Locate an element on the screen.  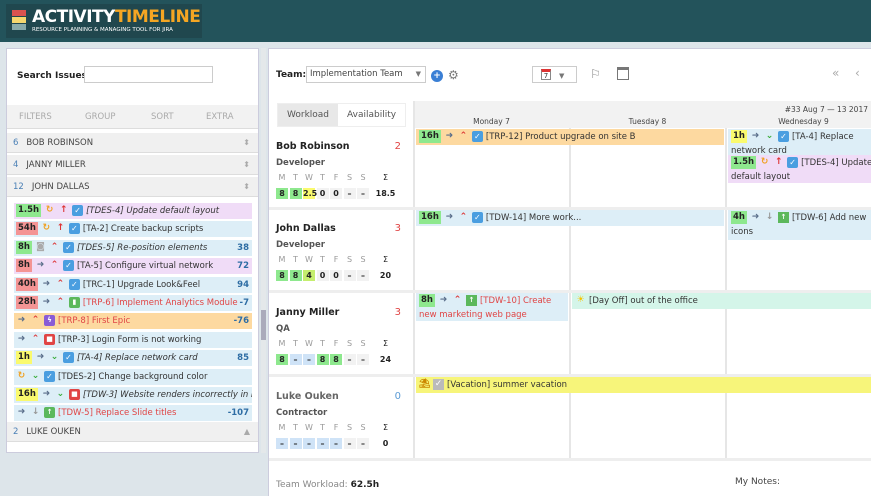
sun-icon: ☀ is located at coordinates (580, 300).